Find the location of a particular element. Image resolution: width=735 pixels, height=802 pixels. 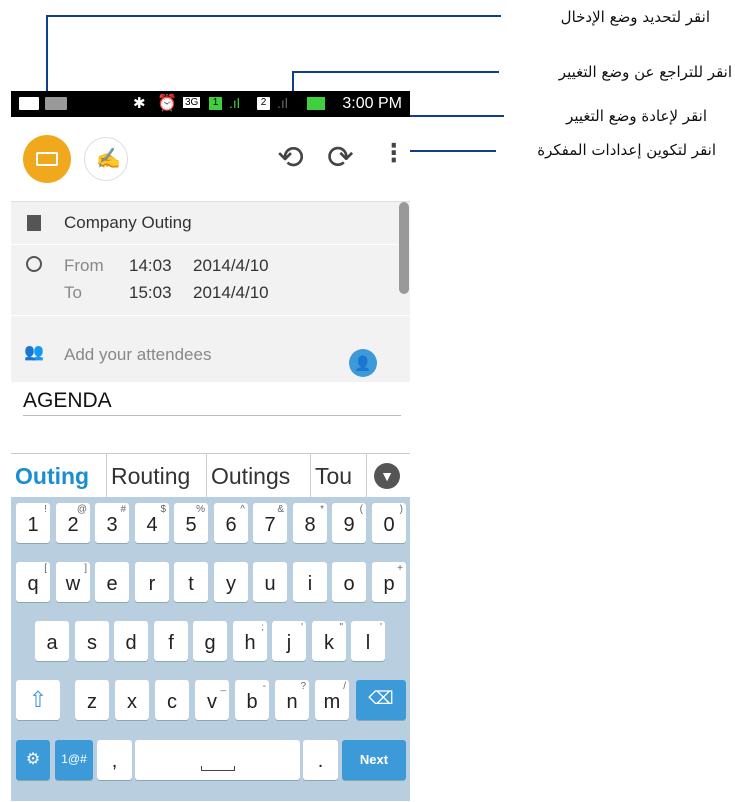

key-secondary-label: & is located at coordinates (280, 509).